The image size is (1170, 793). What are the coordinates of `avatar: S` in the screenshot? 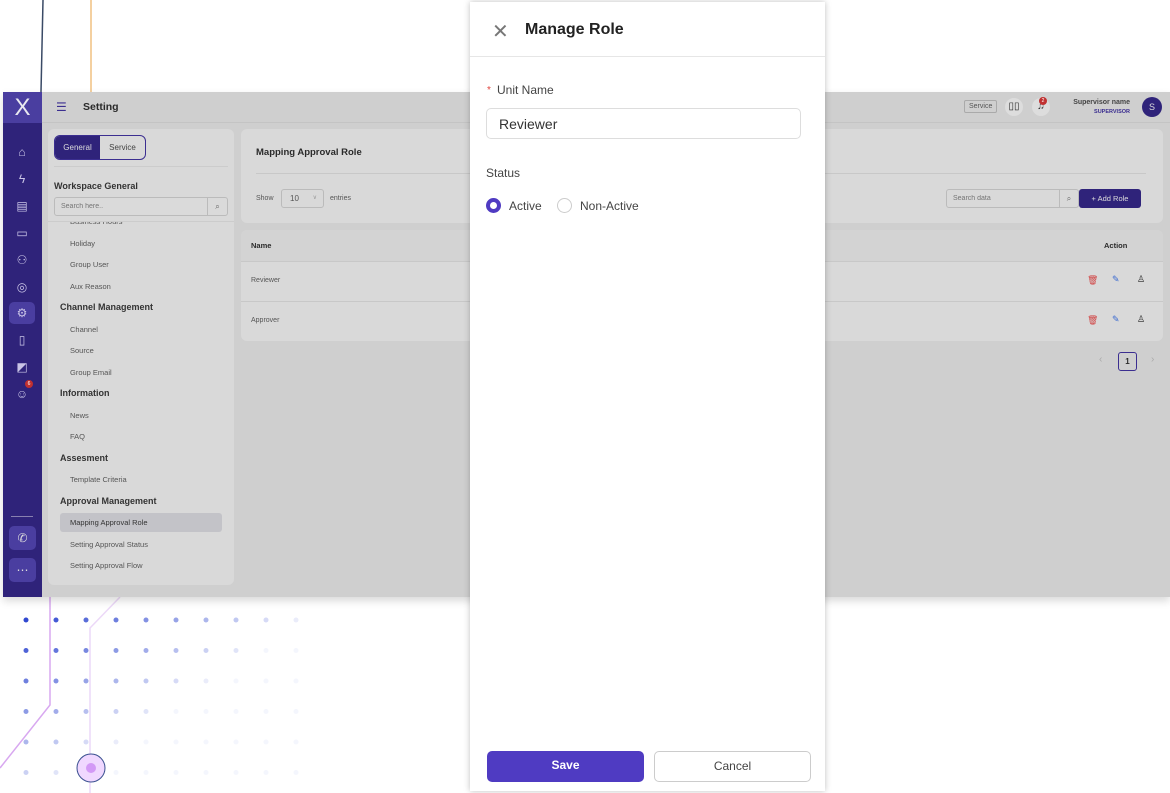 It's located at (1152, 107).